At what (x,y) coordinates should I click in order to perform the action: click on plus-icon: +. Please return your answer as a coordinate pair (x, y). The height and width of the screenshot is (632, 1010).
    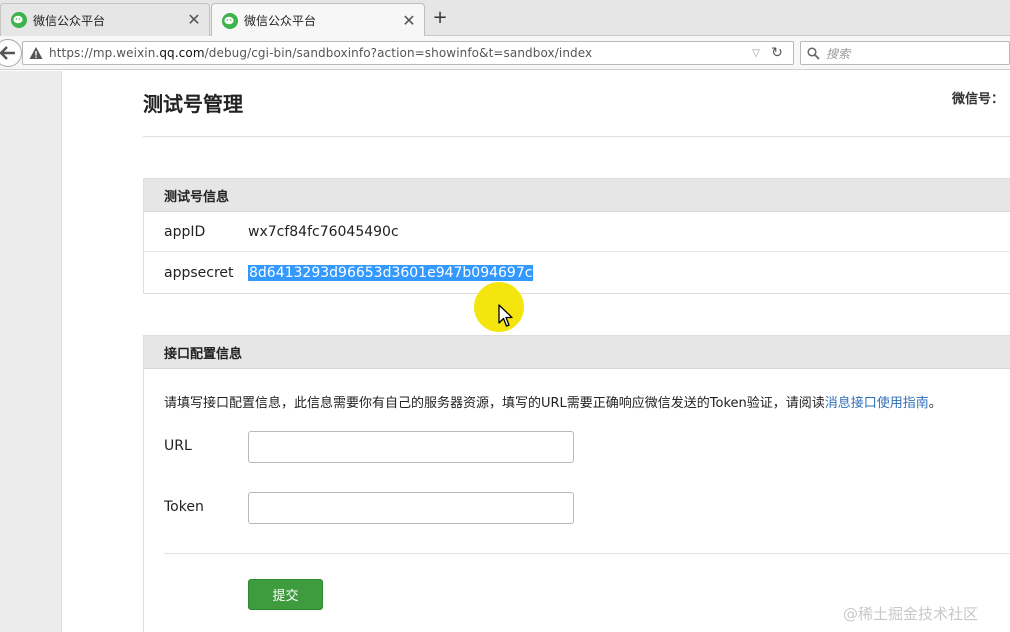
    Looking at the image, I should click on (440, 18).